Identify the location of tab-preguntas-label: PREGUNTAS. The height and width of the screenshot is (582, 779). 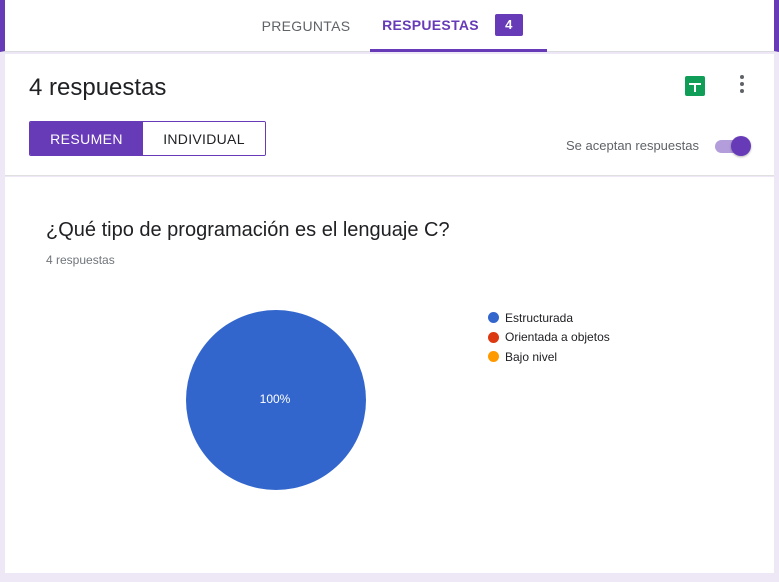
(306, 26).